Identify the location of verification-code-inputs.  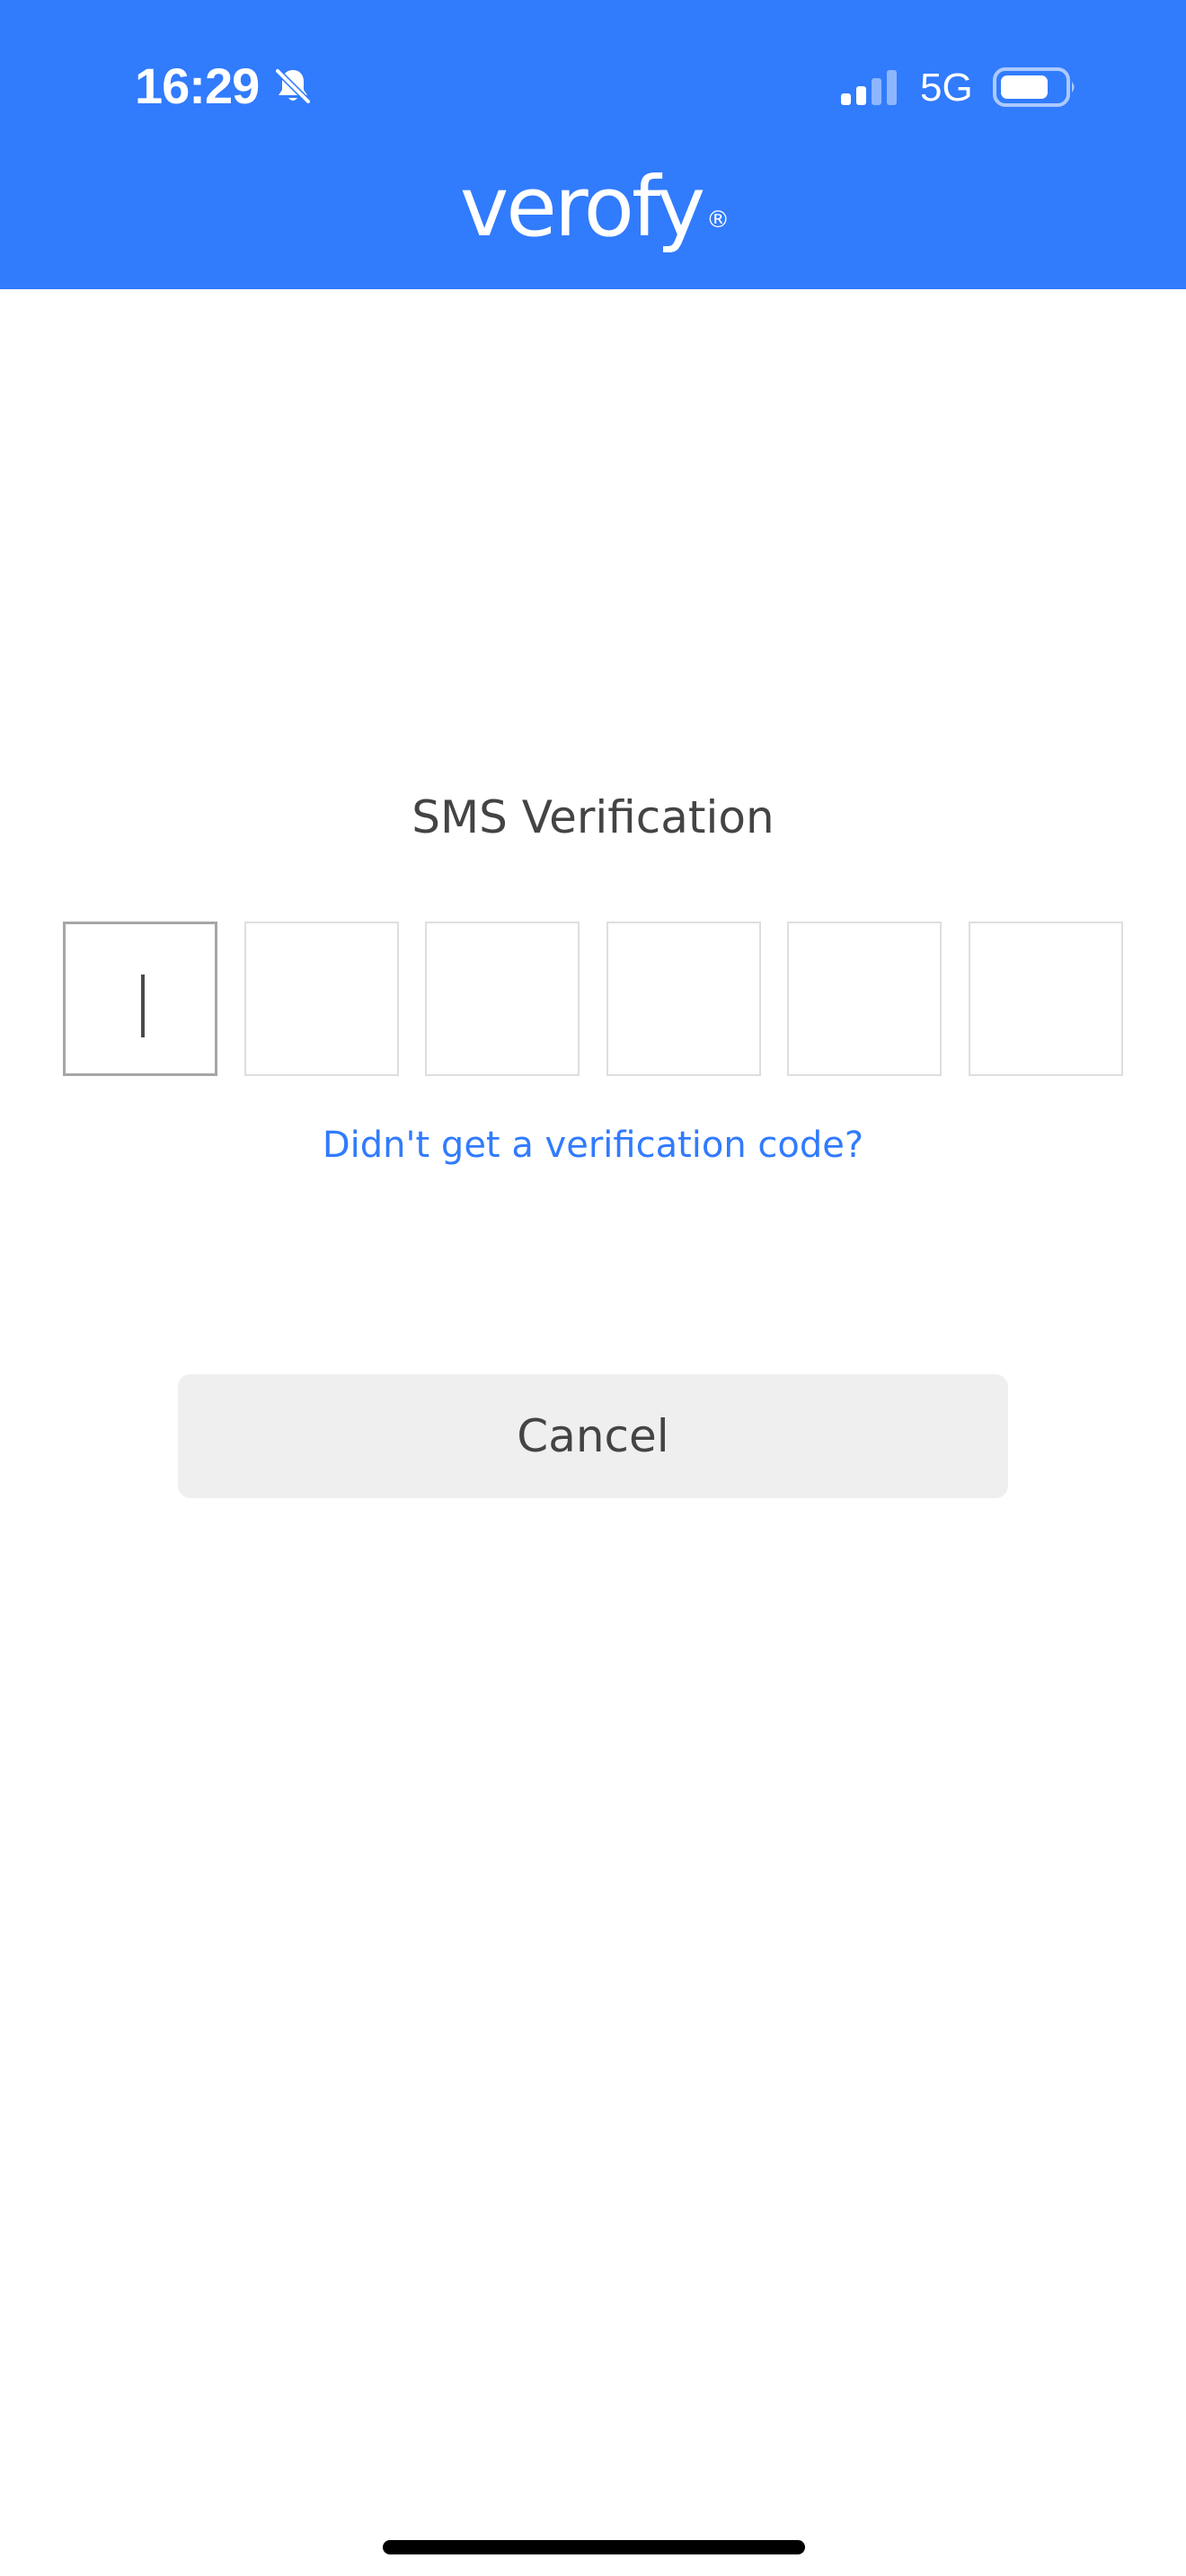
(593, 1001).